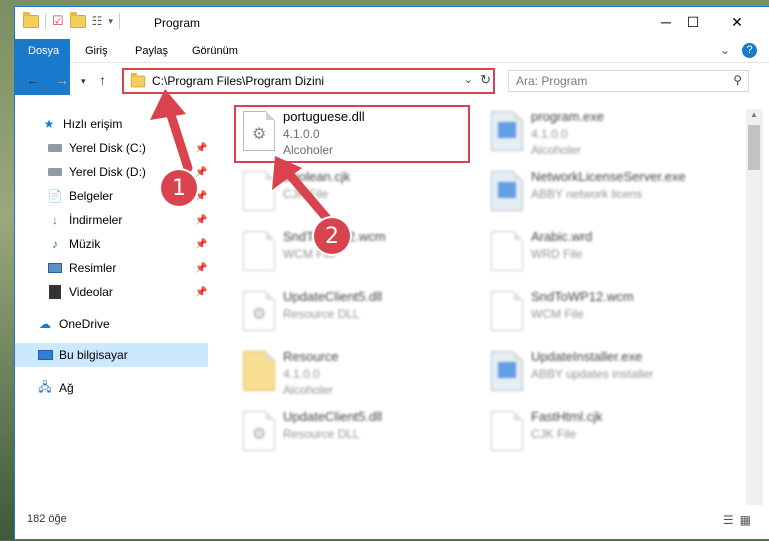 The height and width of the screenshot is (541, 769). I want to click on step-badge-2: 2, so click(332, 236).